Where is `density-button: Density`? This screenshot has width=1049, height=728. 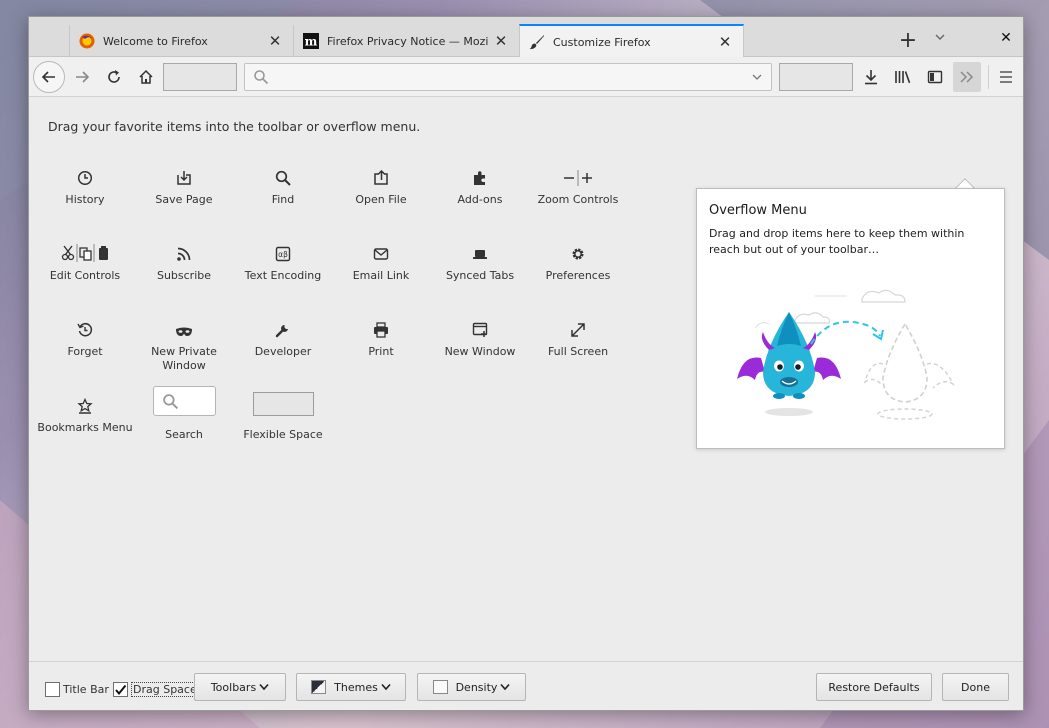
density-button: Density is located at coordinates (471, 687).